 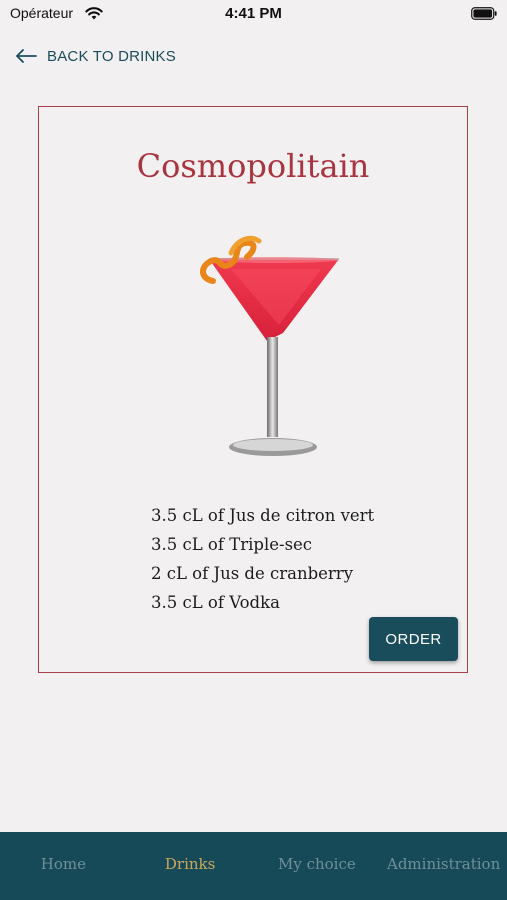 What do you see at coordinates (317, 866) in the screenshot?
I see `nav-item-my-choice: My choice` at bounding box center [317, 866].